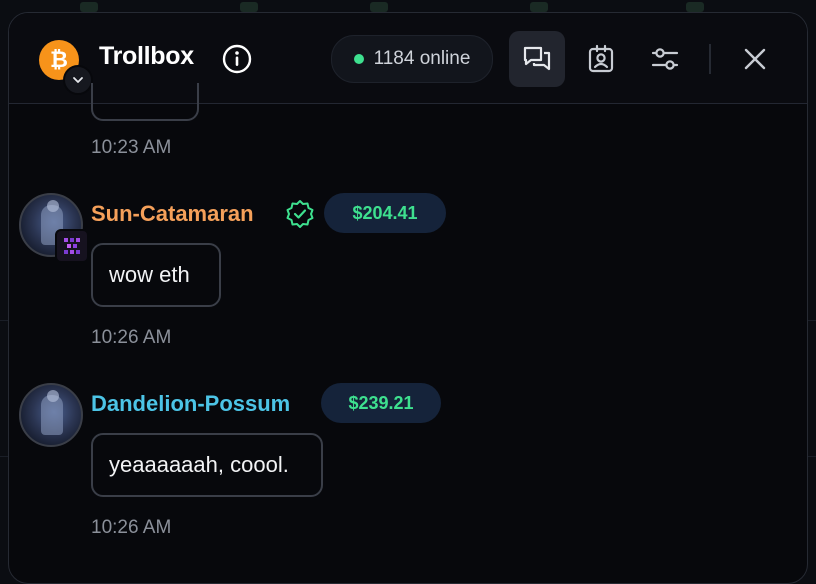 The image size is (816, 584). I want to click on user-badge-icon, so click(72, 246).